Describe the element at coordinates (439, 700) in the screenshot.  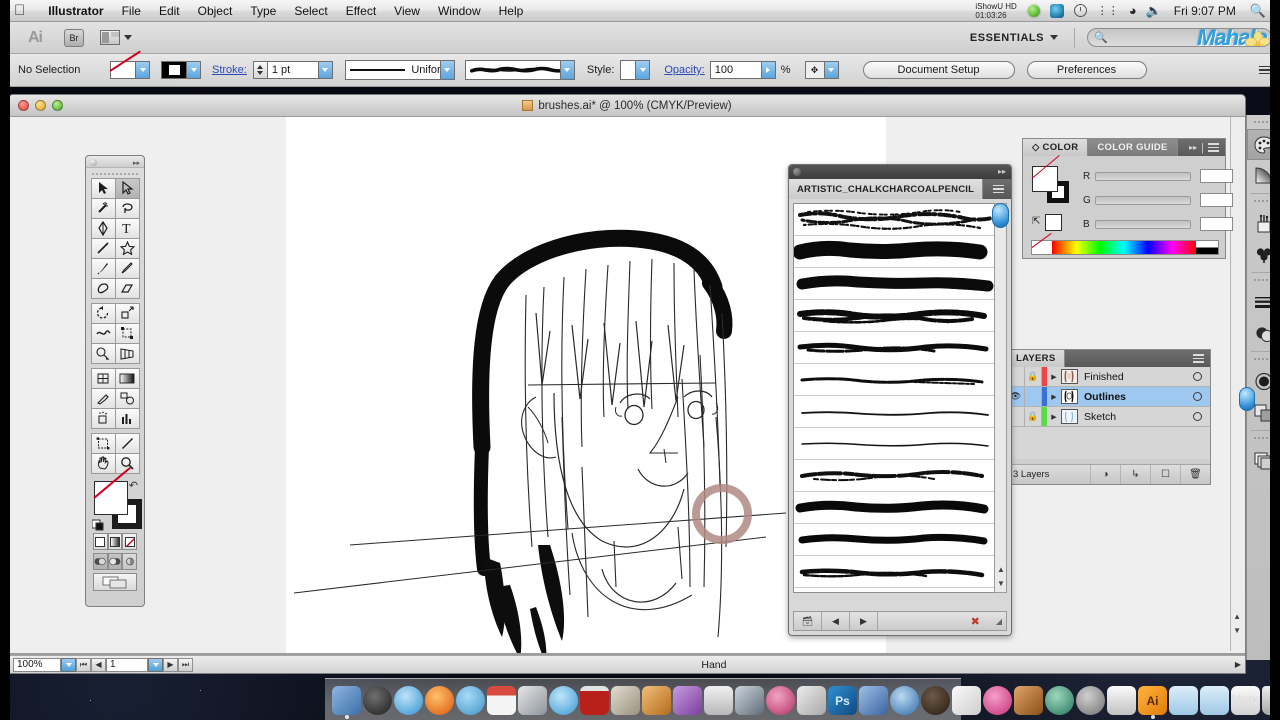
I see `dock-item-firefox-icon` at that location.